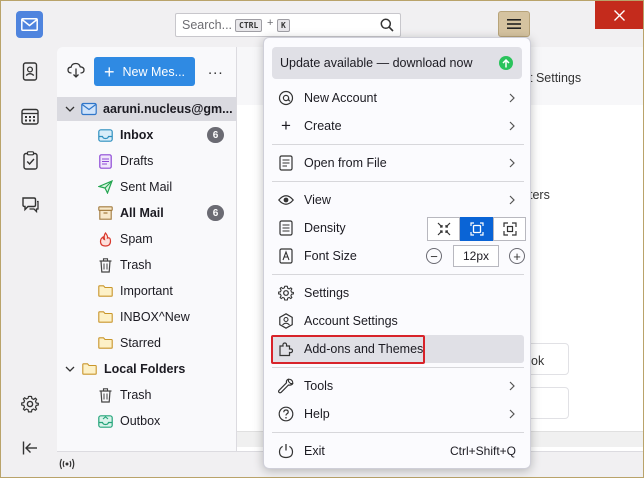  What do you see at coordinates (146, 395) in the screenshot?
I see `local-folder-trash: Trash` at bounding box center [146, 395].